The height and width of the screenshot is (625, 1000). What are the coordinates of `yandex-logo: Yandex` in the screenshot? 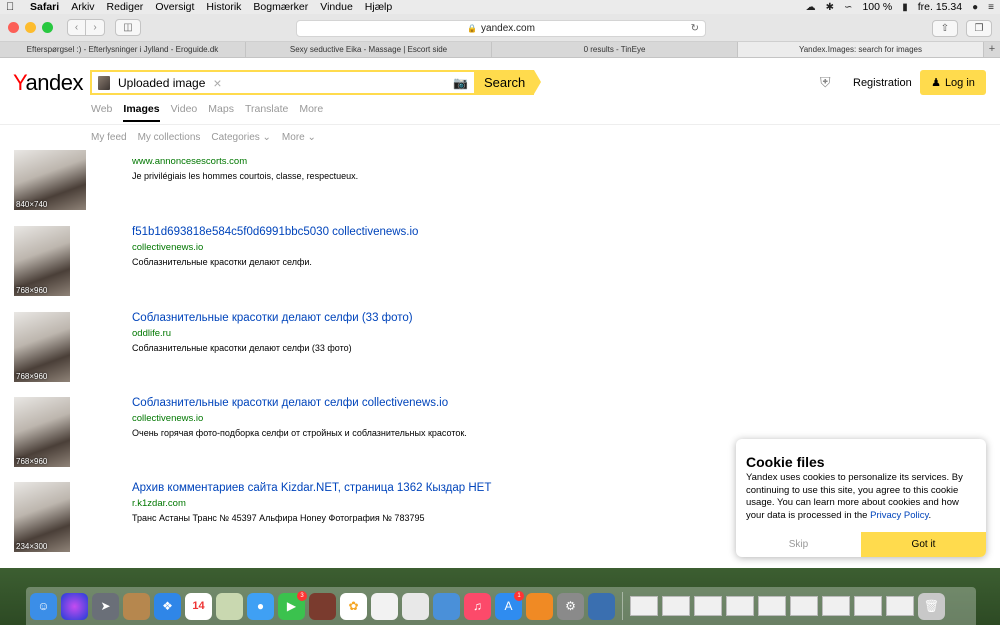 It's located at (48, 83).